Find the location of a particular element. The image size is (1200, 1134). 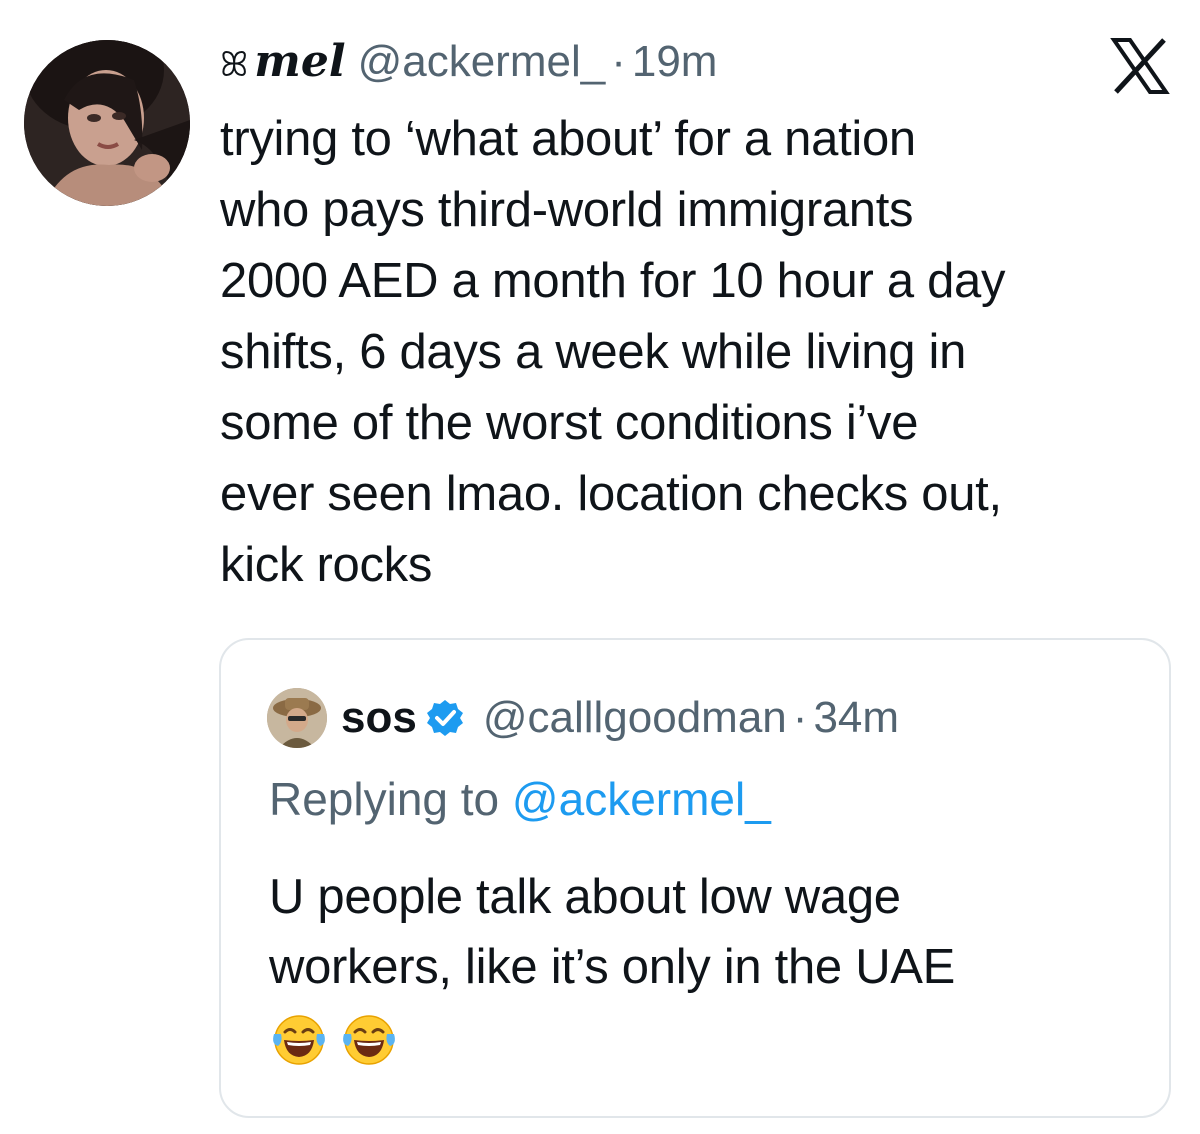

author-handle: @ackermel_ is located at coordinates (482, 62).